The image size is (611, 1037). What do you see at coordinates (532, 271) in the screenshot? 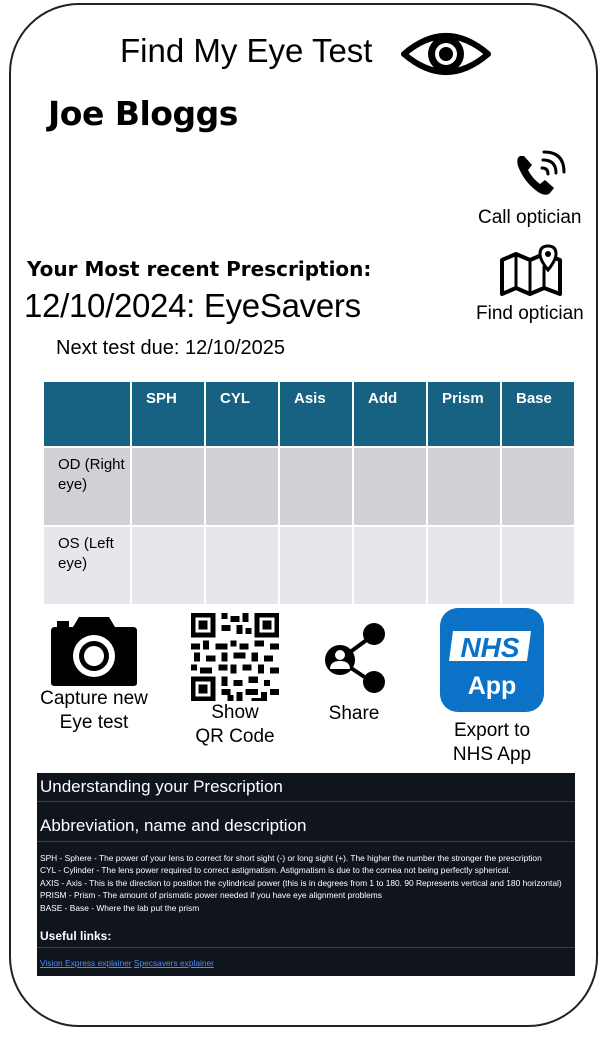
I see `map-pin-icon` at bounding box center [532, 271].